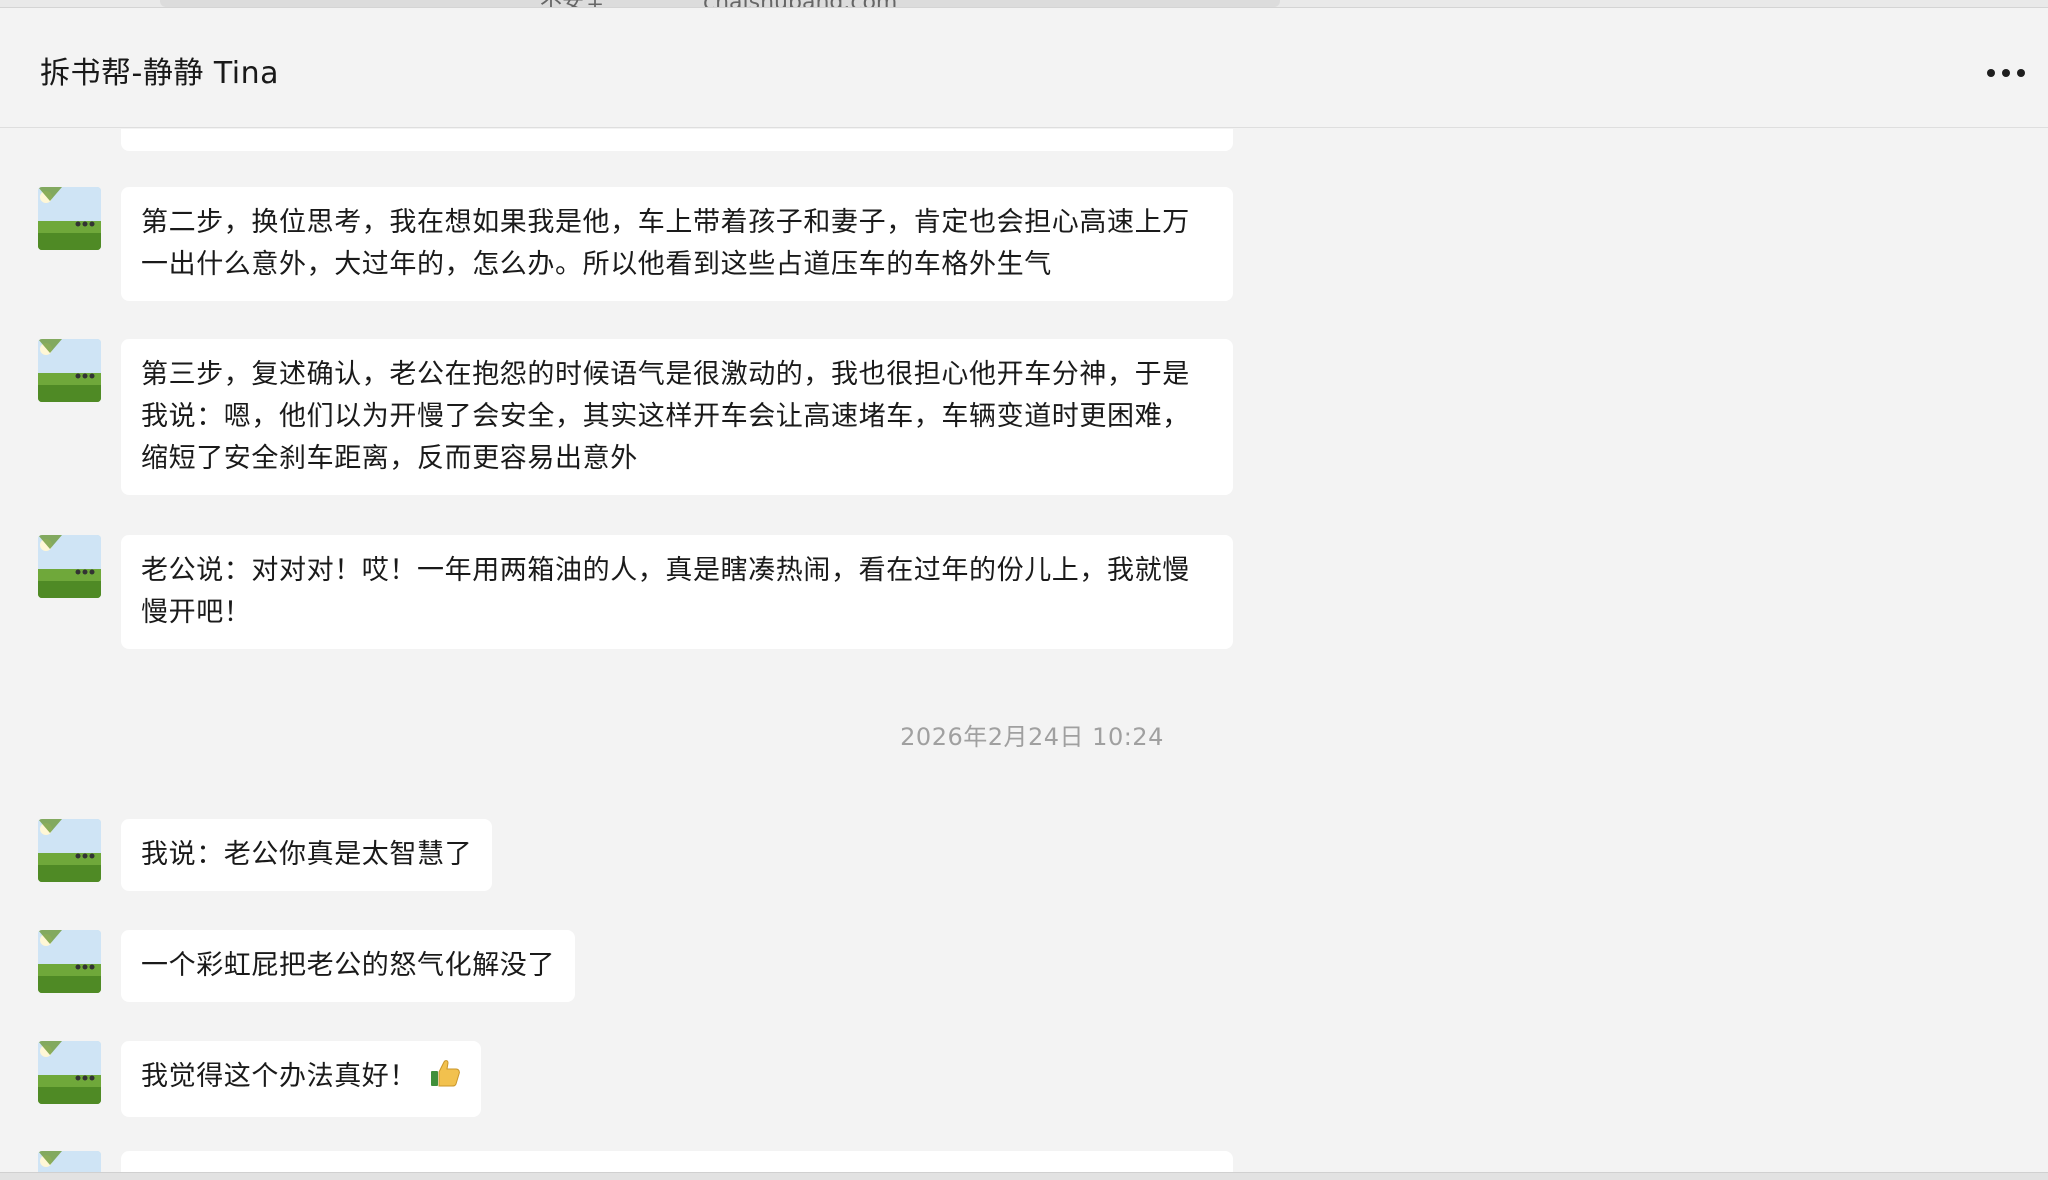 The image size is (2048, 1180). I want to click on more-button, so click(2006, 73).